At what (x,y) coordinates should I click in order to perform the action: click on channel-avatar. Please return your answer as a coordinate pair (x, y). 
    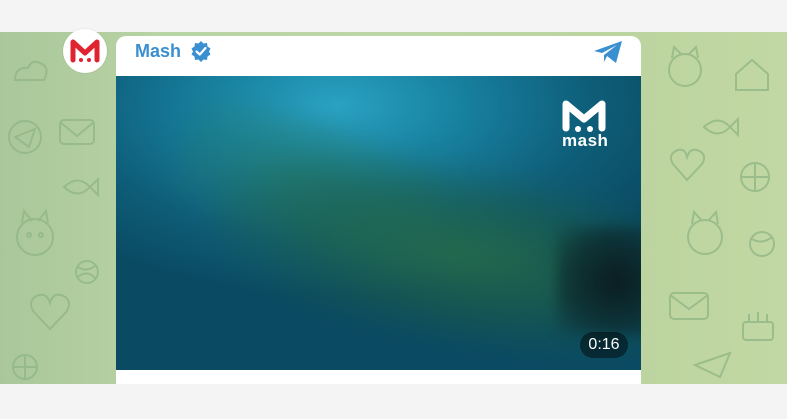
    Looking at the image, I should click on (85, 51).